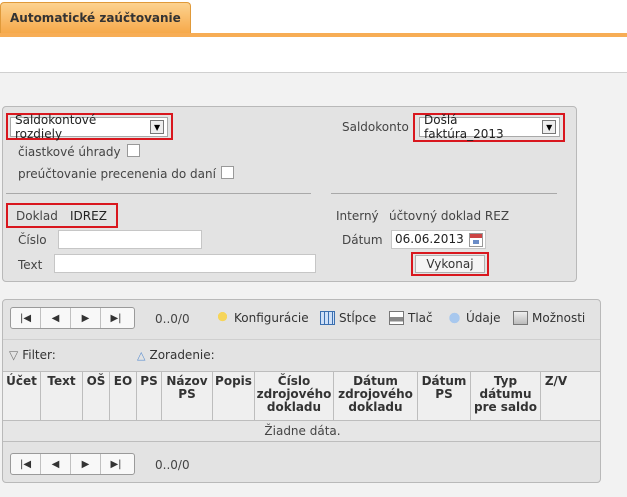 Image resolution: width=627 pixels, height=497 pixels. Describe the element at coordinates (506, 396) in the screenshot. I see `column-header: Typ dátumu pre saldo` at that location.